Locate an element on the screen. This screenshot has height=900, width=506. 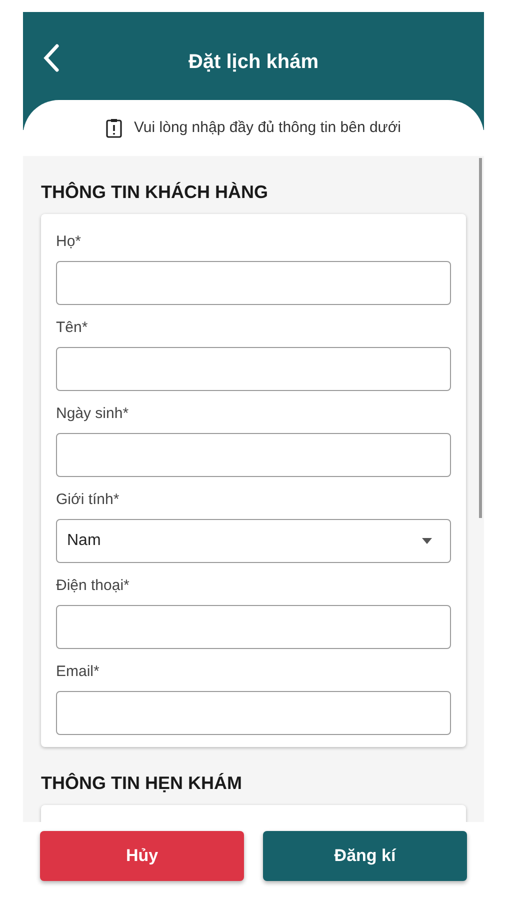
field-label: Họ* is located at coordinates (69, 242).